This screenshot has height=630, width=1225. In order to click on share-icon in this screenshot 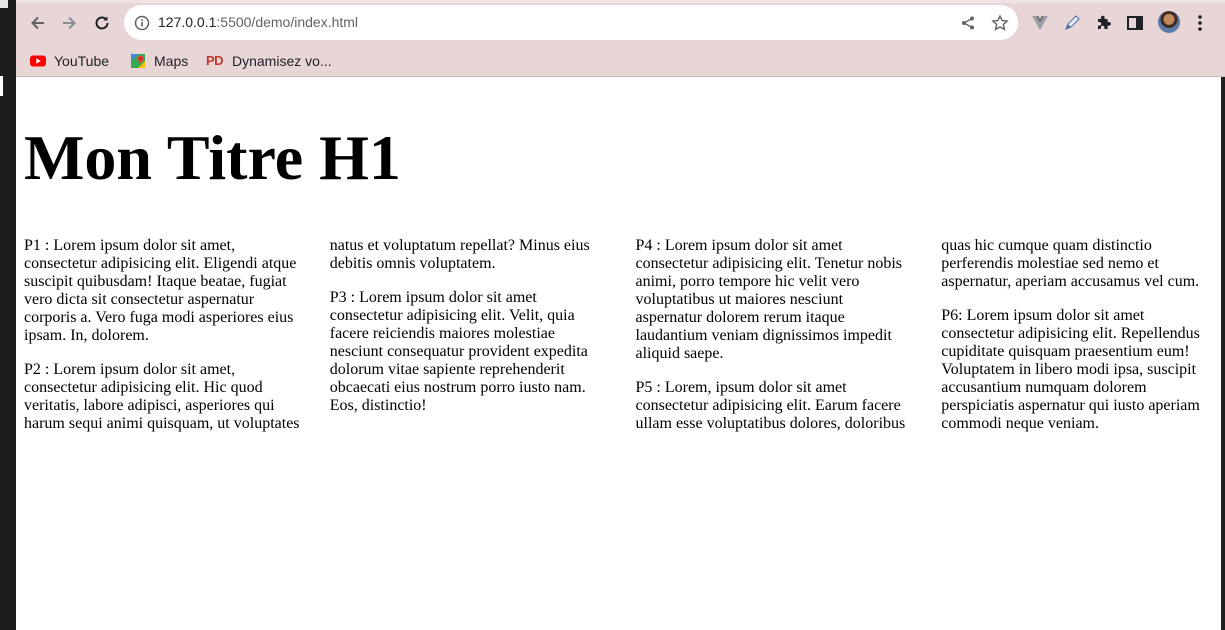, I will do `click(968, 23)`.